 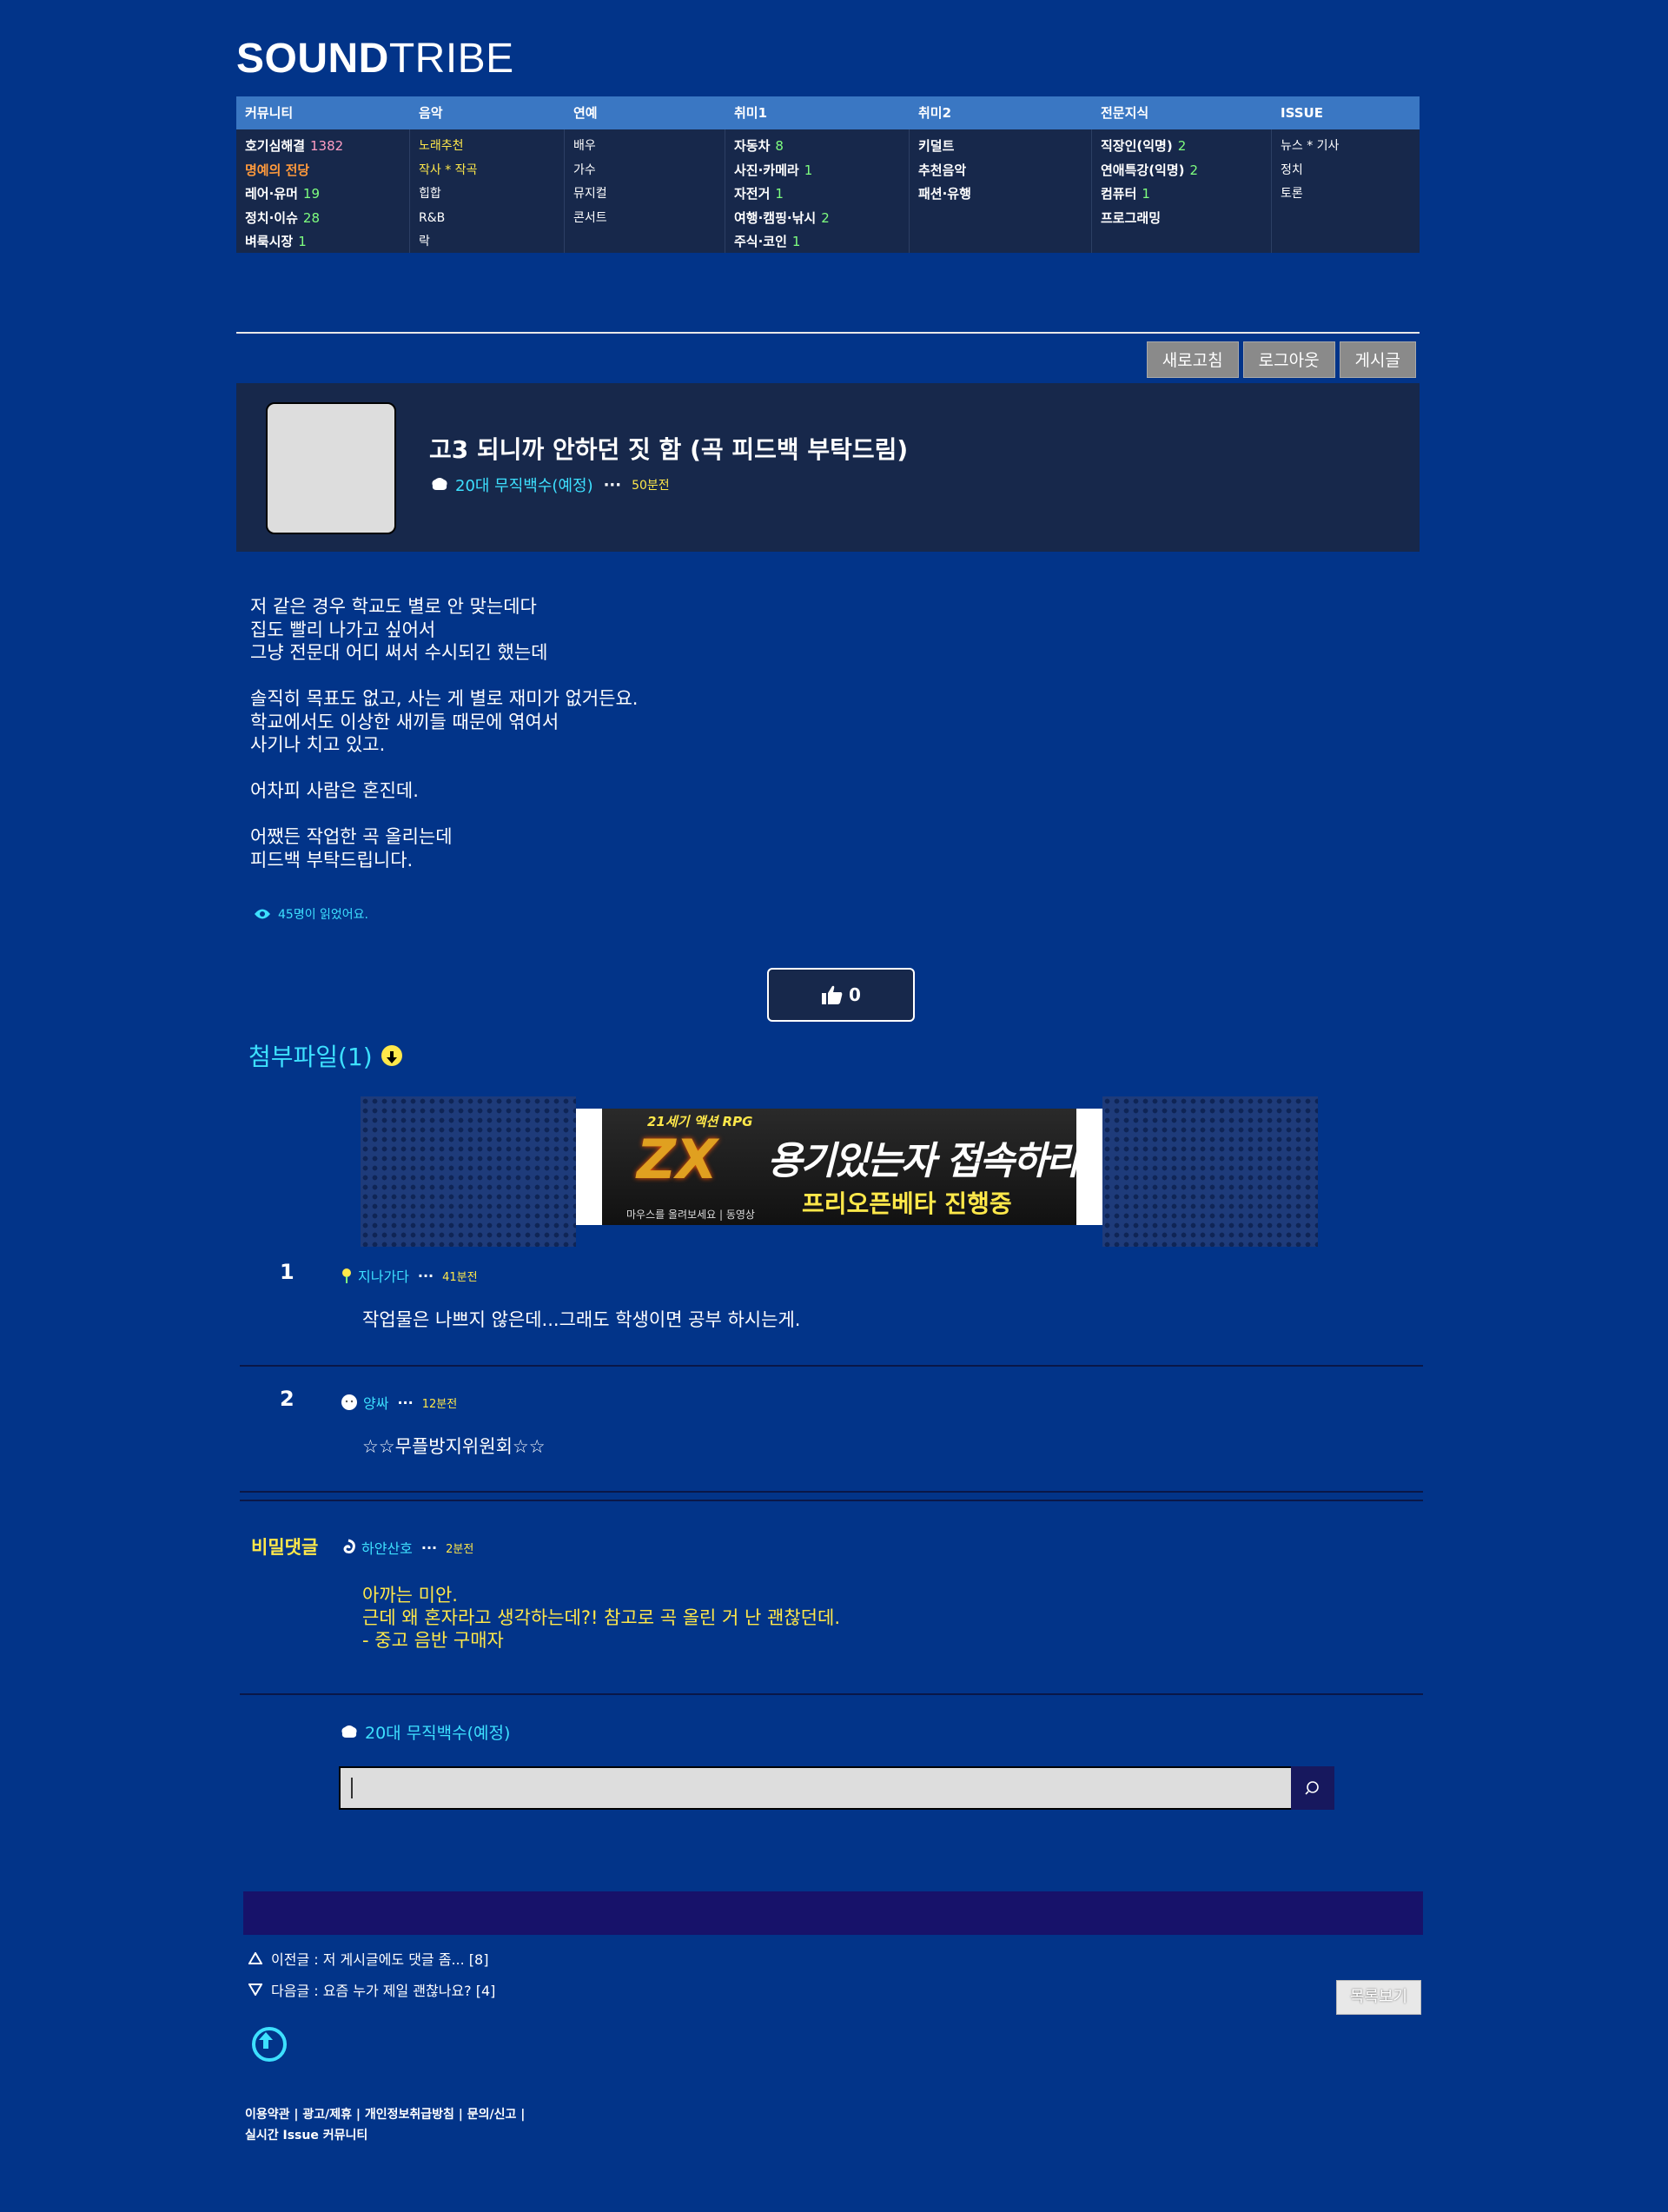 What do you see at coordinates (1192, 359) in the screenshot?
I see `refresh-button: 새로고침` at bounding box center [1192, 359].